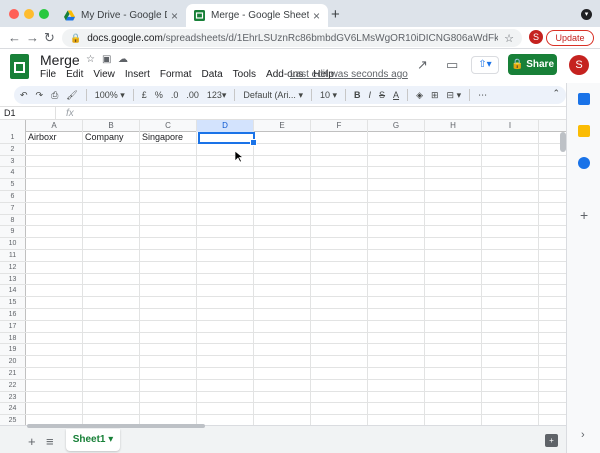  Describe the element at coordinates (225, 397) in the screenshot. I see `cell-d23` at that location.